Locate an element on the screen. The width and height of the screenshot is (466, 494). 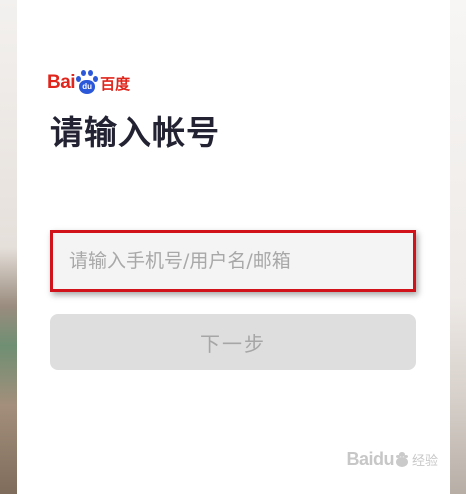
baidu-logo: Bai du 百度 is located at coordinates (88, 83).